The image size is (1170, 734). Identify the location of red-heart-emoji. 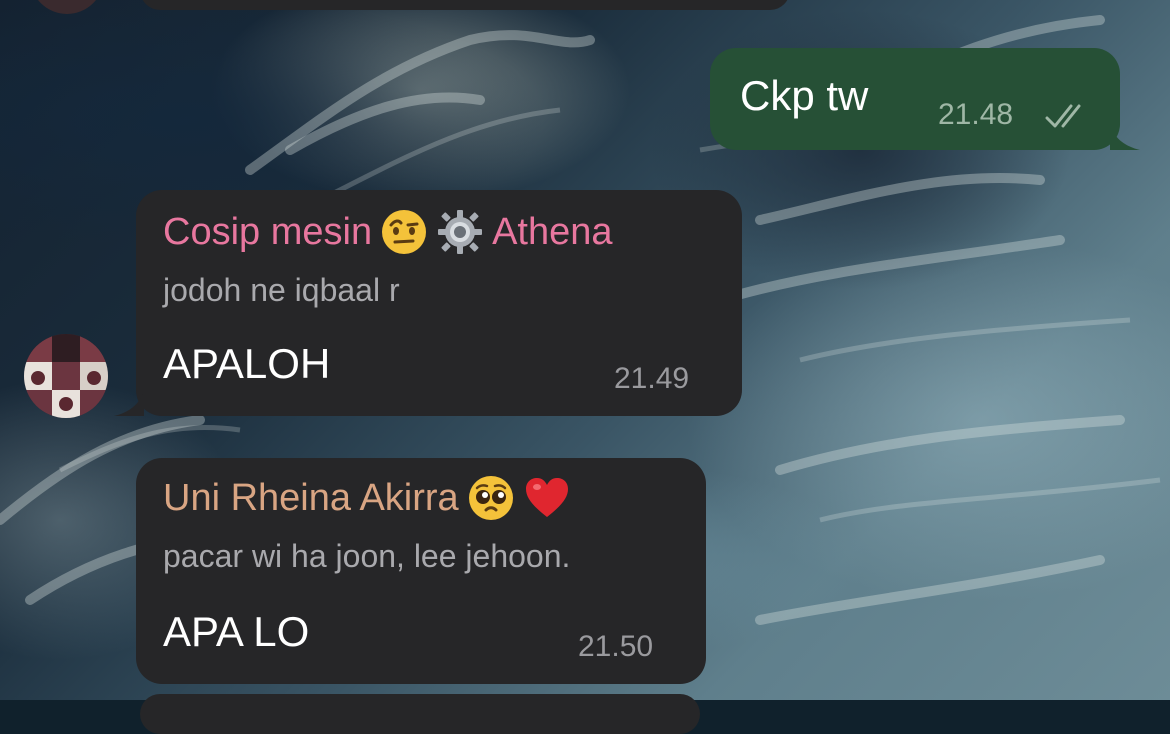
(547, 498).